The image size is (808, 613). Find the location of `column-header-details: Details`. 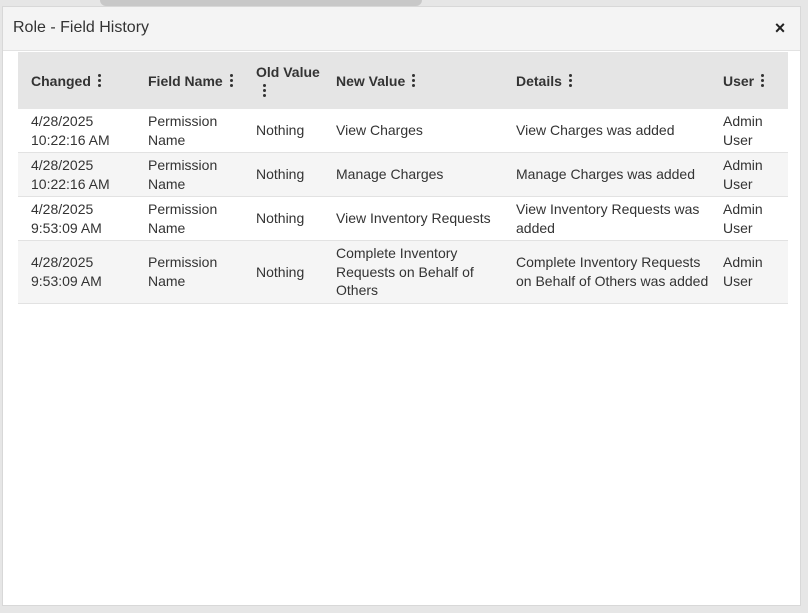

column-header-details: Details is located at coordinates (606, 80).